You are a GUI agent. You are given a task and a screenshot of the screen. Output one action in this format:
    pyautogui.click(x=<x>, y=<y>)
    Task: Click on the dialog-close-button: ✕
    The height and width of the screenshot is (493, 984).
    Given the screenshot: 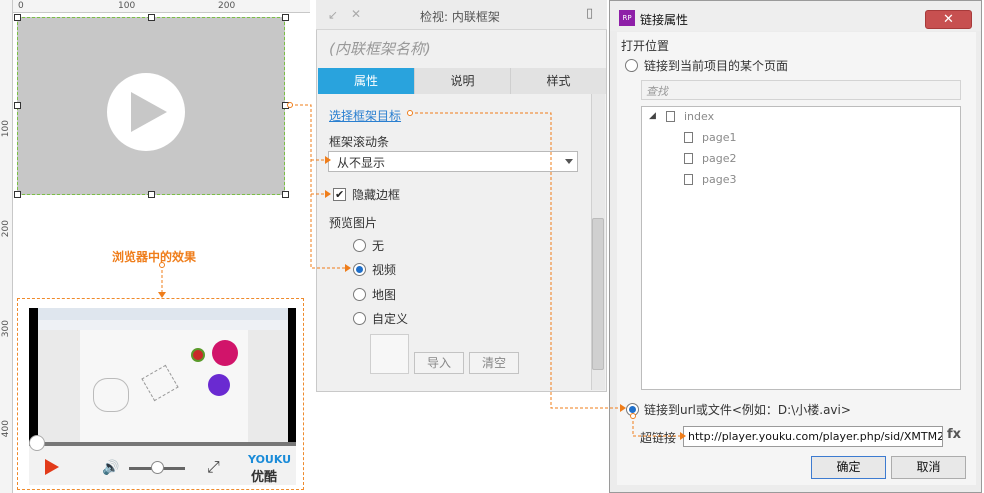 What is the action you would take?
    pyautogui.click(x=948, y=19)
    